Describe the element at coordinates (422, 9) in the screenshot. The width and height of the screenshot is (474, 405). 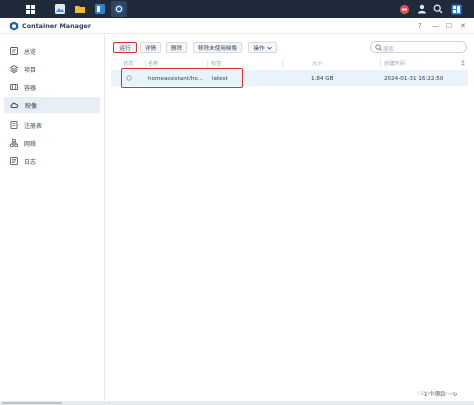
I see `user-icon` at that location.